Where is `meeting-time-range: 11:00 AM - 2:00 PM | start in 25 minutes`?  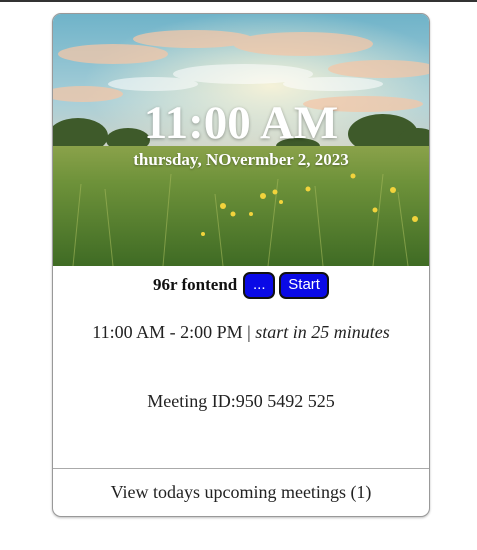
meeting-time-range: 11:00 AM - 2:00 PM | start in 25 minutes is located at coordinates (241, 332).